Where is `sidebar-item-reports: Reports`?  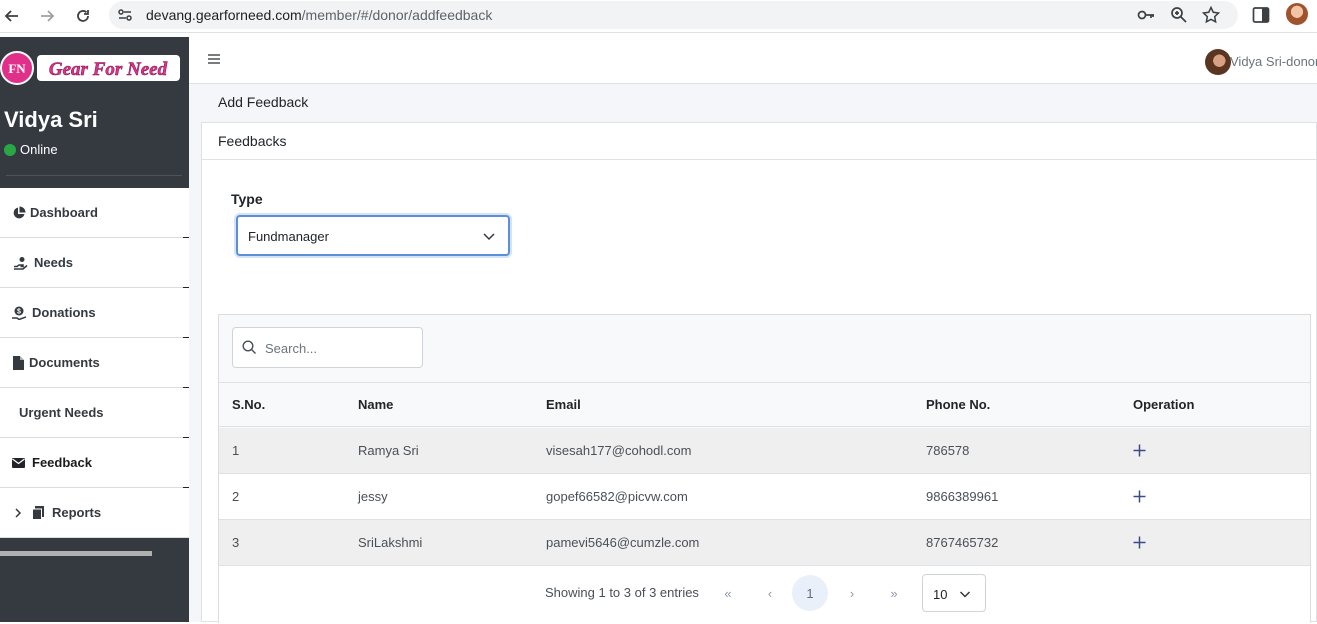 sidebar-item-reports: Reports is located at coordinates (94, 513).